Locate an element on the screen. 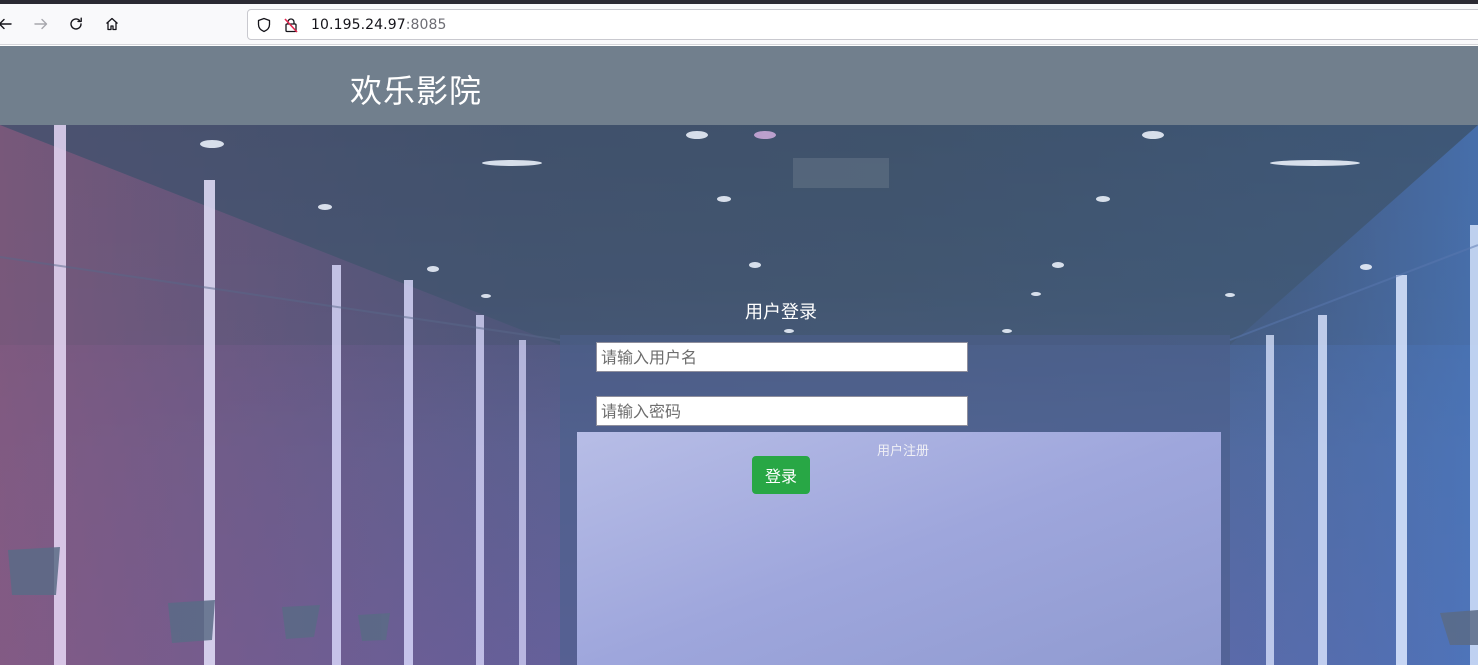  login-heading: 用户登录 is located at coordinates (781, 312).